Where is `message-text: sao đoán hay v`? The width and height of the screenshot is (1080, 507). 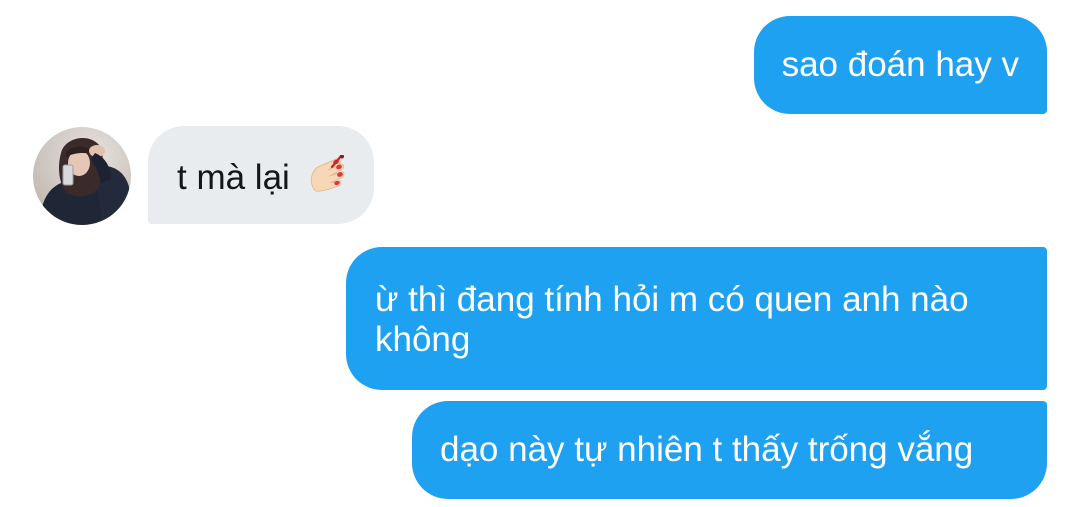
message-text: sao đoán hay v is located at coordinates (900, 64).